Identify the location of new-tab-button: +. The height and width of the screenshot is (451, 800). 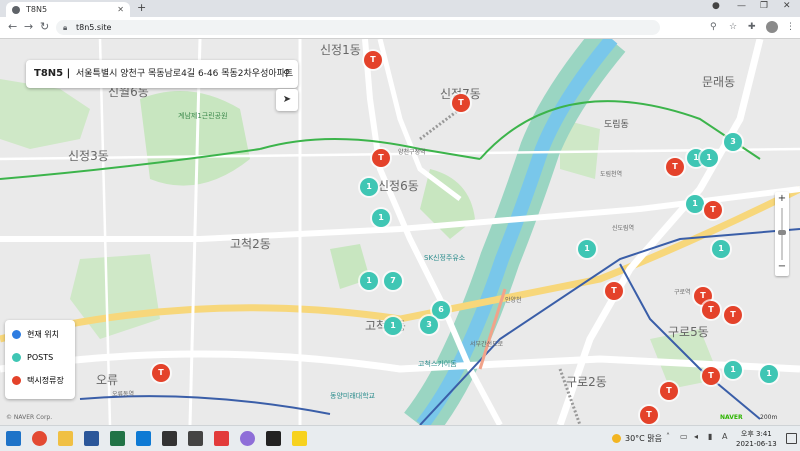
(141, 7).